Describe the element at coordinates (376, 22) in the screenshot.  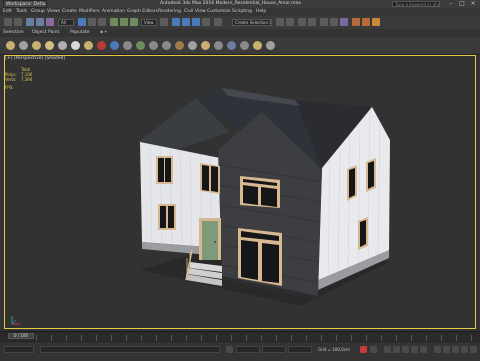
I see `render-production-icon` at that location.